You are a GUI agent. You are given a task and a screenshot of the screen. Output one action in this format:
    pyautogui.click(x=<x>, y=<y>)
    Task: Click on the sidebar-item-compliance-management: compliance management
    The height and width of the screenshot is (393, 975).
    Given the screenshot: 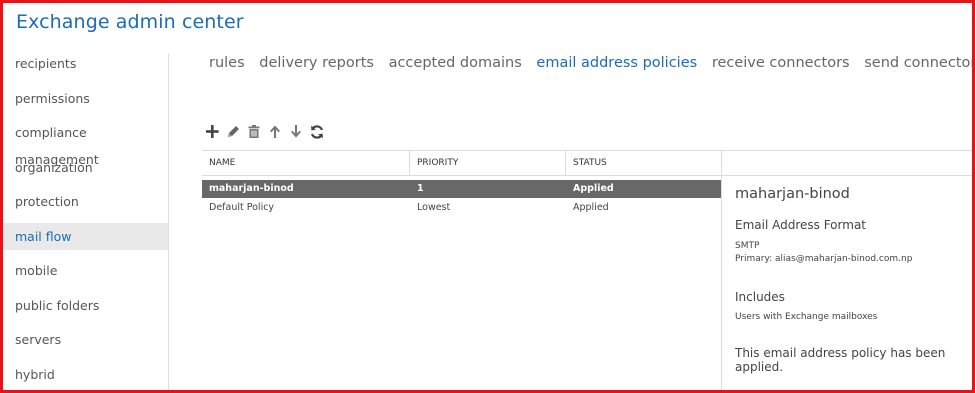 What is the action you would take?
    pyautogui.click(x=85, y=143)
    